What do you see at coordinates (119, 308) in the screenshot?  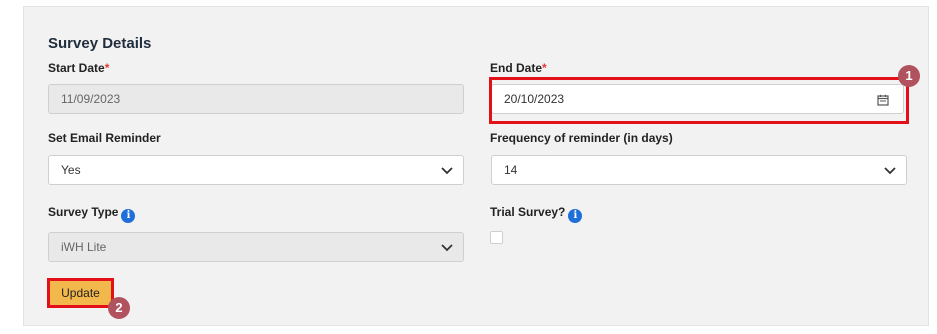 I see `callout-badge-2: 2` at bounding box center [119, 308].